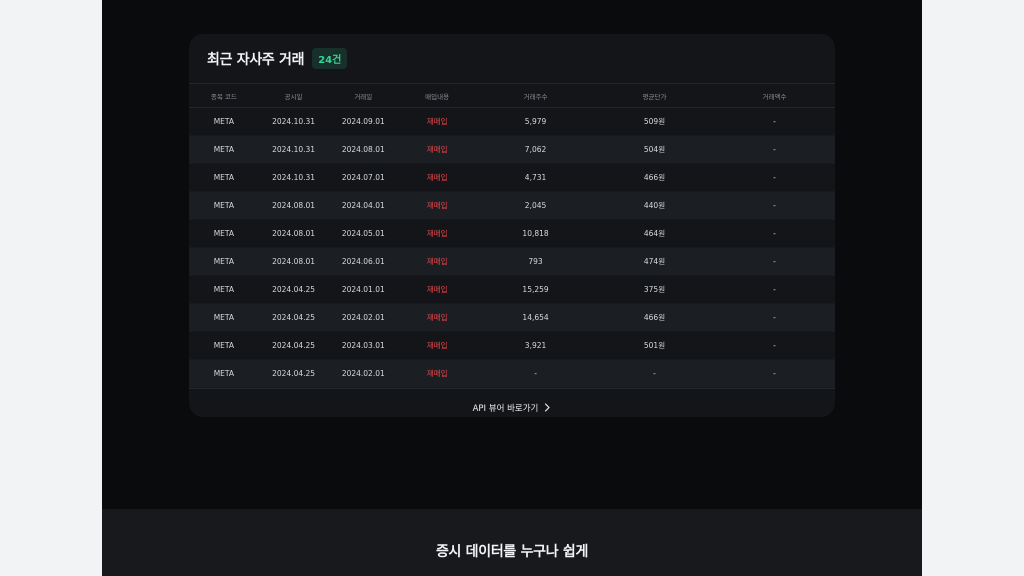 The image size is (1024, 576). I want to click on avg-price-cell: 509원, so click(654, 121).